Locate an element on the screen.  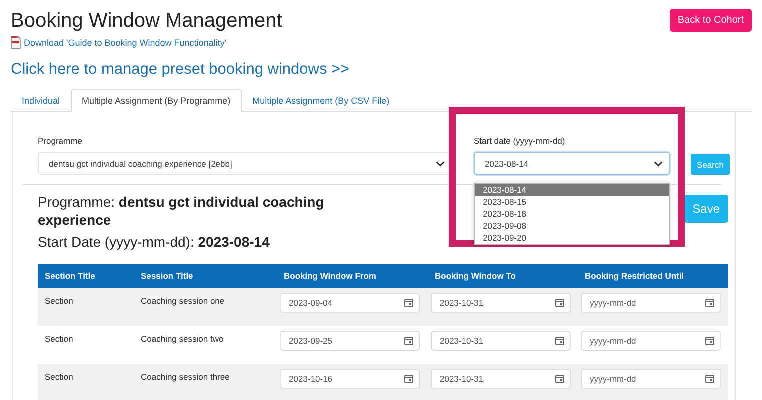
tab: Individual is located at coordinates (41, 100).